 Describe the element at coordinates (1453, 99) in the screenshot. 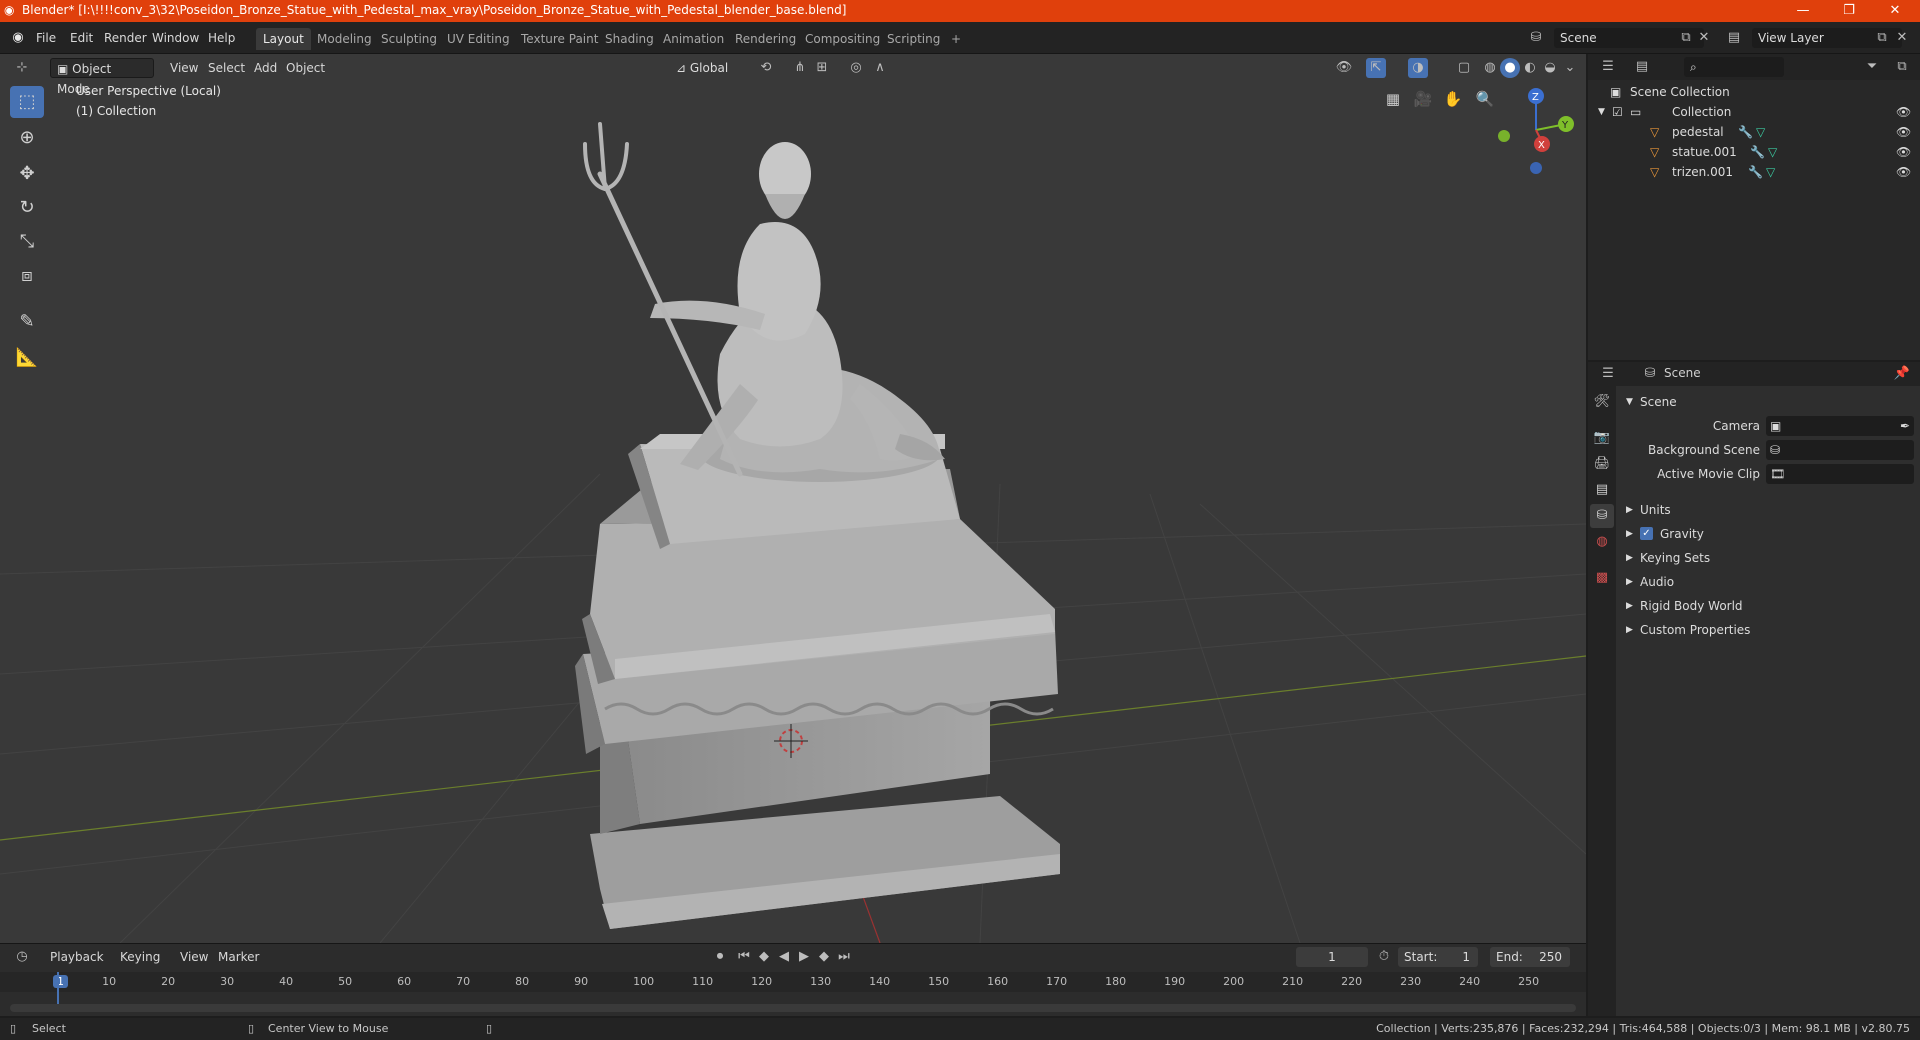

I see `pan-hand-icon: ✋` at that location.